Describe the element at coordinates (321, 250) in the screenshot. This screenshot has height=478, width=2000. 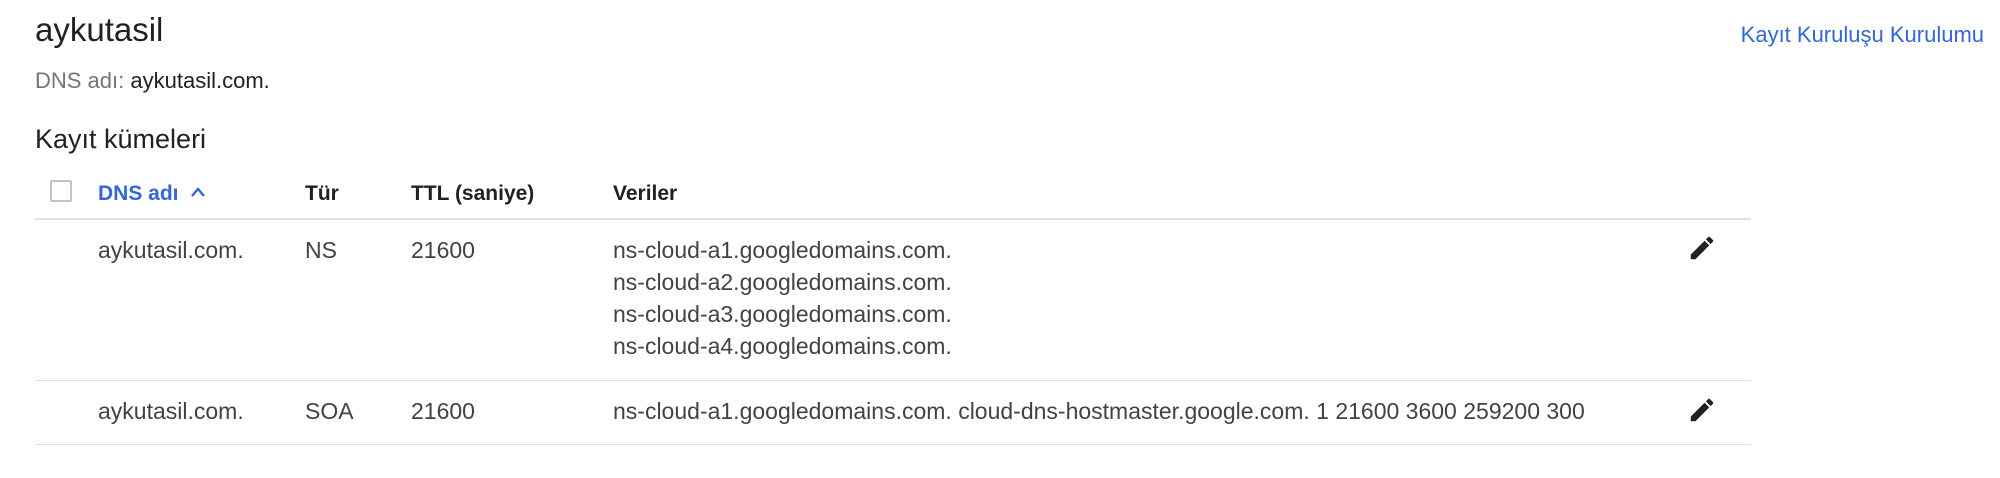
I see `row-type: NS` at that location.